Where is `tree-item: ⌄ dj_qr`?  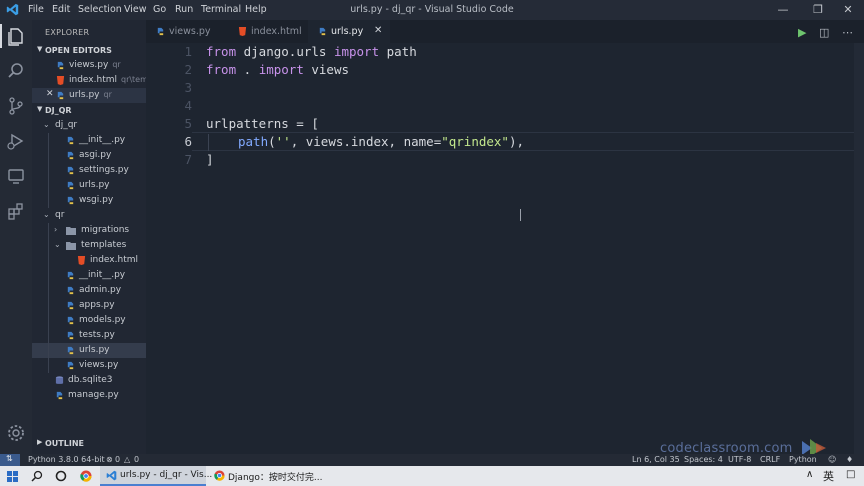
tree-item: ⌄ dj_qr is located at coordinates (89, 125).